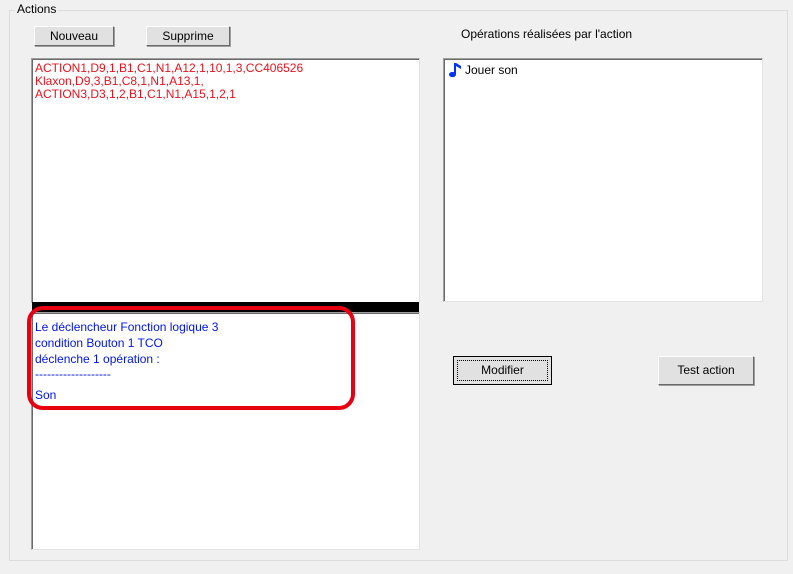 This screenshot has height=574, width=793. What do you see at coordinates (603, 68) in the screenshot?
I see `operation-item: Jouer son` at bounding box center [603, 68].